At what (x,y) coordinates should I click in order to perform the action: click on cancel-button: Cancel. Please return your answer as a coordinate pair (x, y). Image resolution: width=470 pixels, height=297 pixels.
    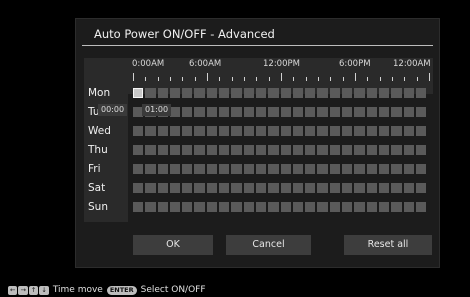
    Looking at the image, I should click on (268, 245).